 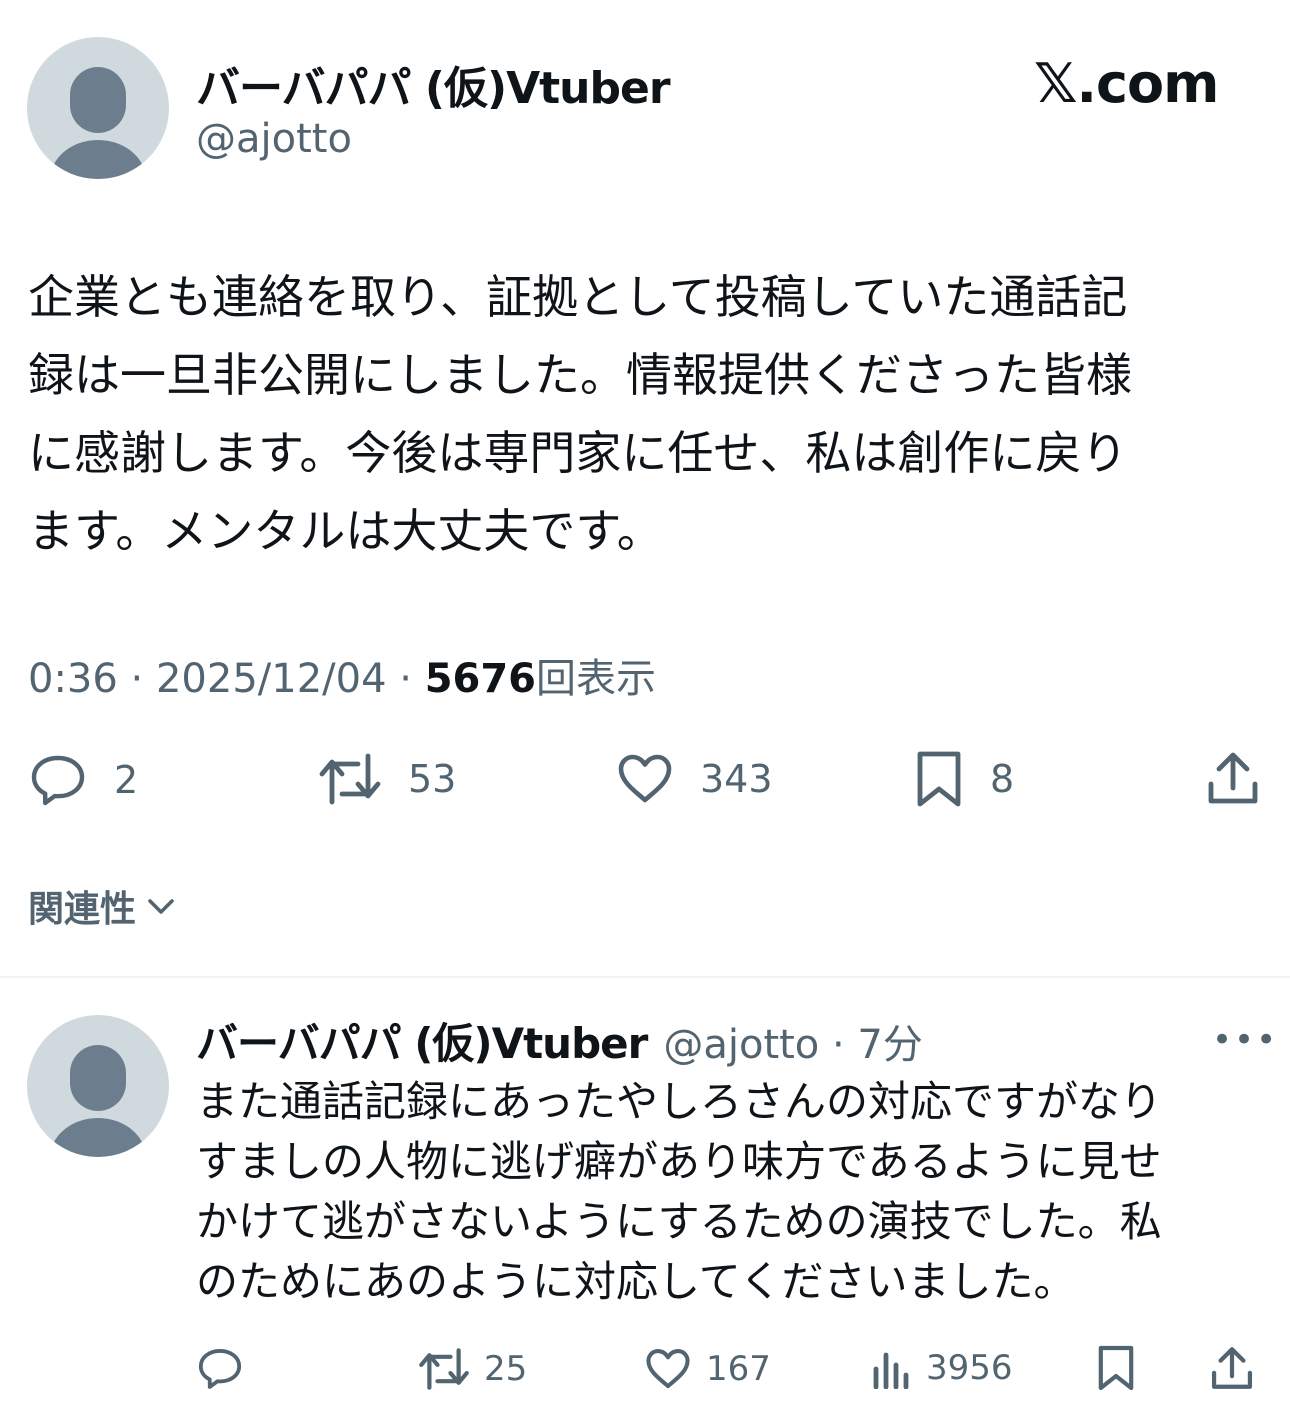 What do you see at coordinates (793, 1041) in the screenshot?
I see `reply-handle-time: @ajotto · 7分` at bounding box center [793, 1041].